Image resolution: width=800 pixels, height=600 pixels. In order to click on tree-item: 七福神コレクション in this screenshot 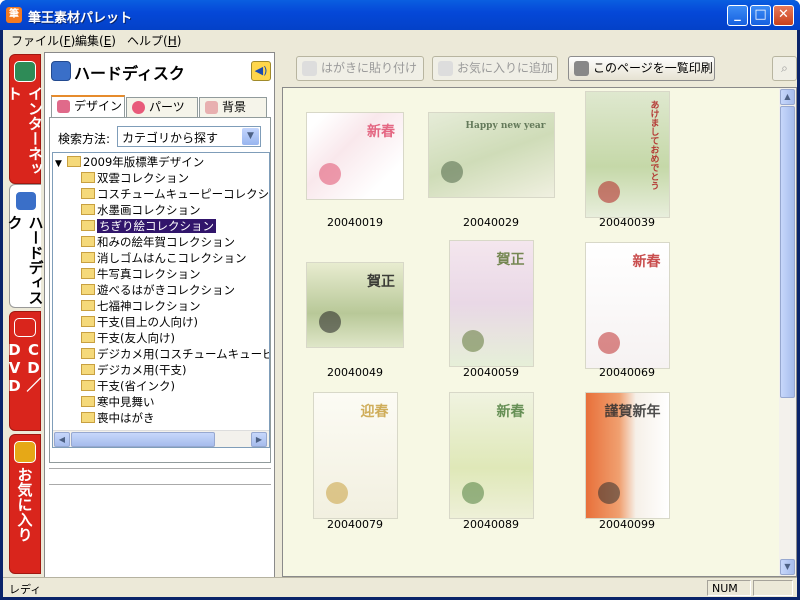, I will do `click(141, 306)`.